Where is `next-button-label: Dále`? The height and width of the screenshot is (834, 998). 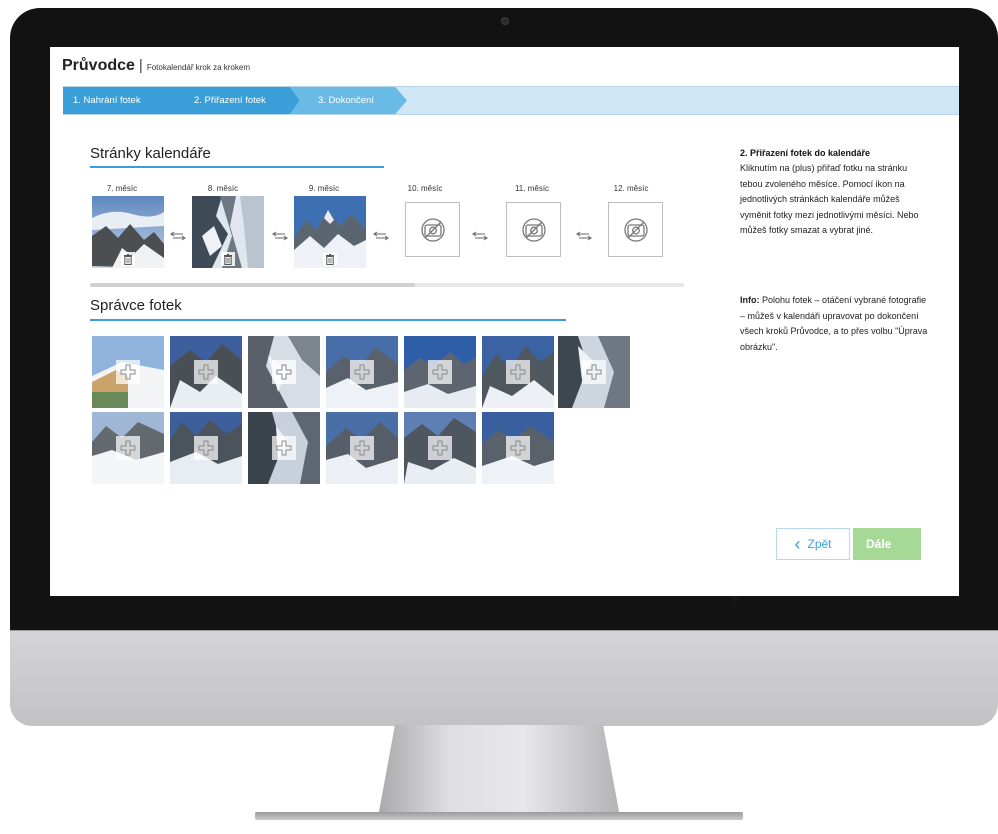 next-button-label: Dále is located at coordinates (879, 544).